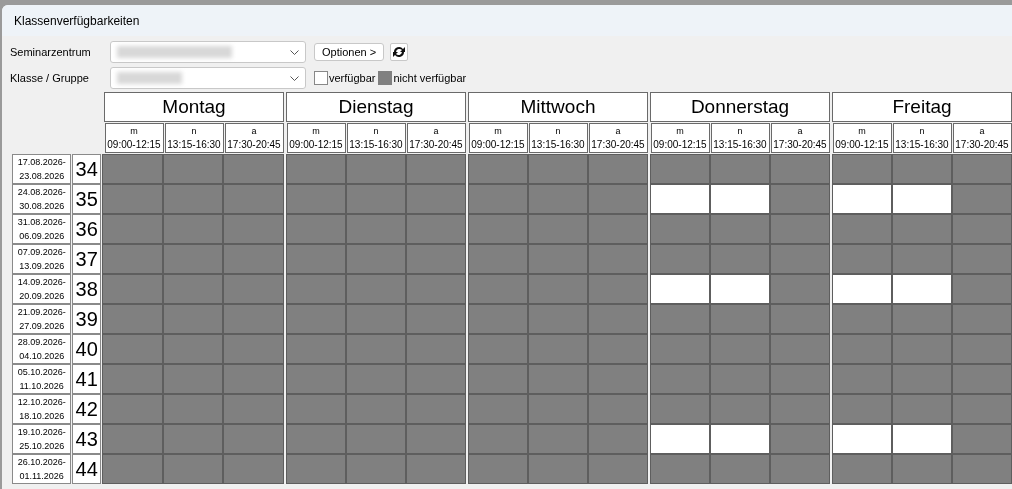  Describe the element at coordinates (86, 199) in the screenshot. I see `week-number-cell: 35` at that location.